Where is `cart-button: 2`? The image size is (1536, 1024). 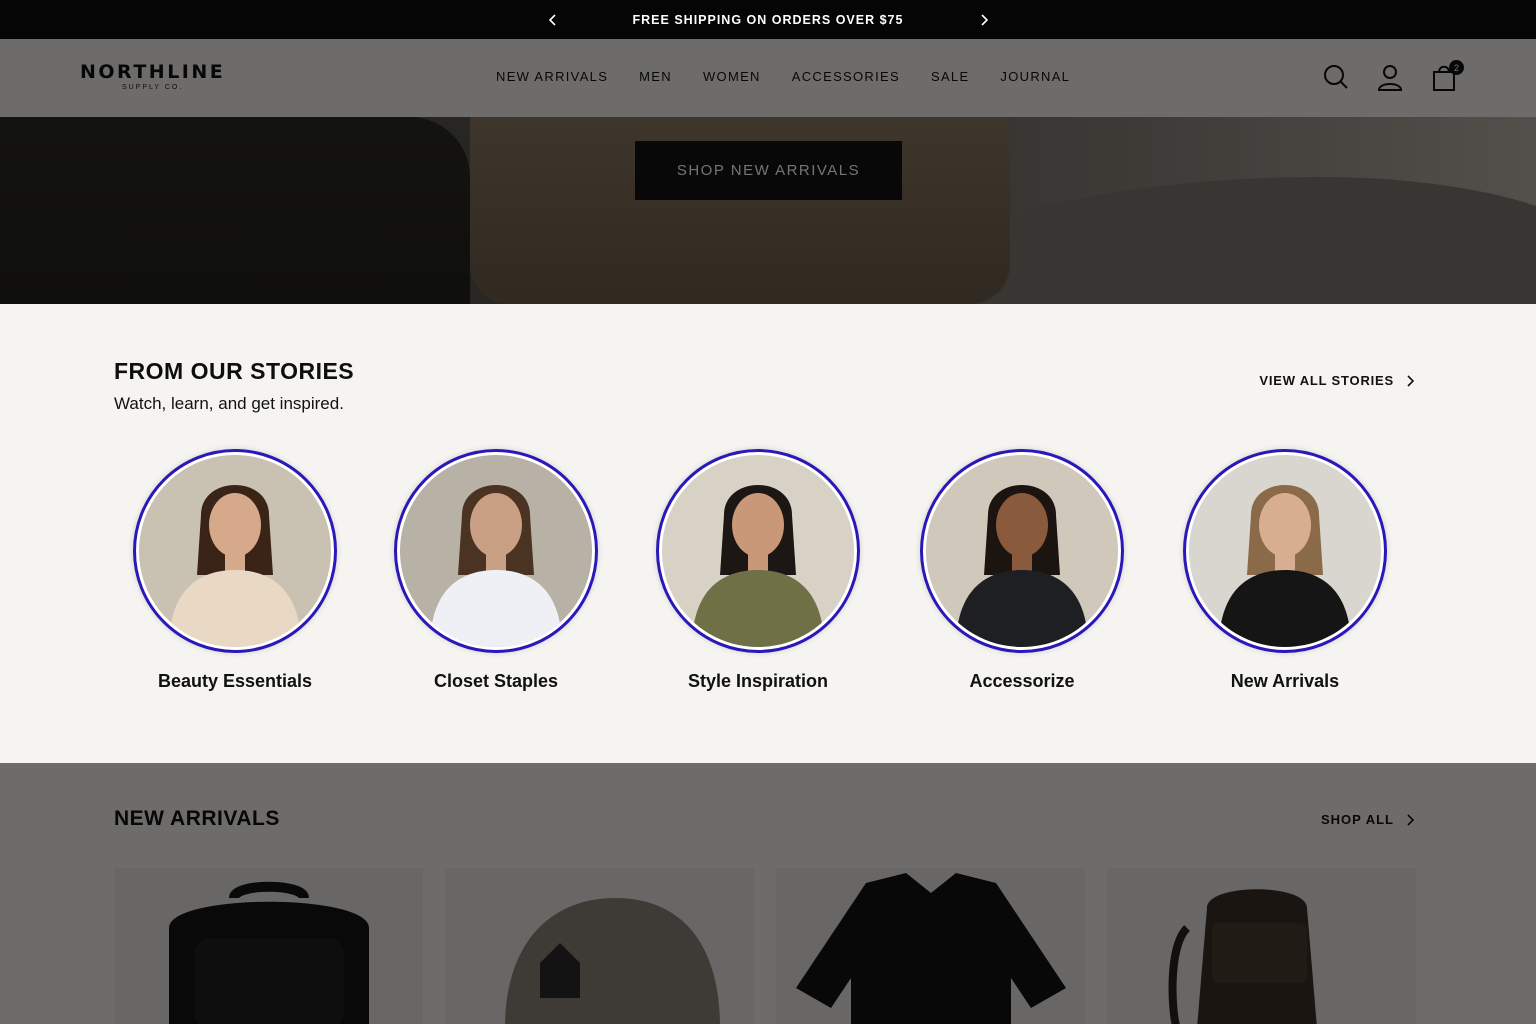
cart-button: 2 is located at coordinates (1447, 76).